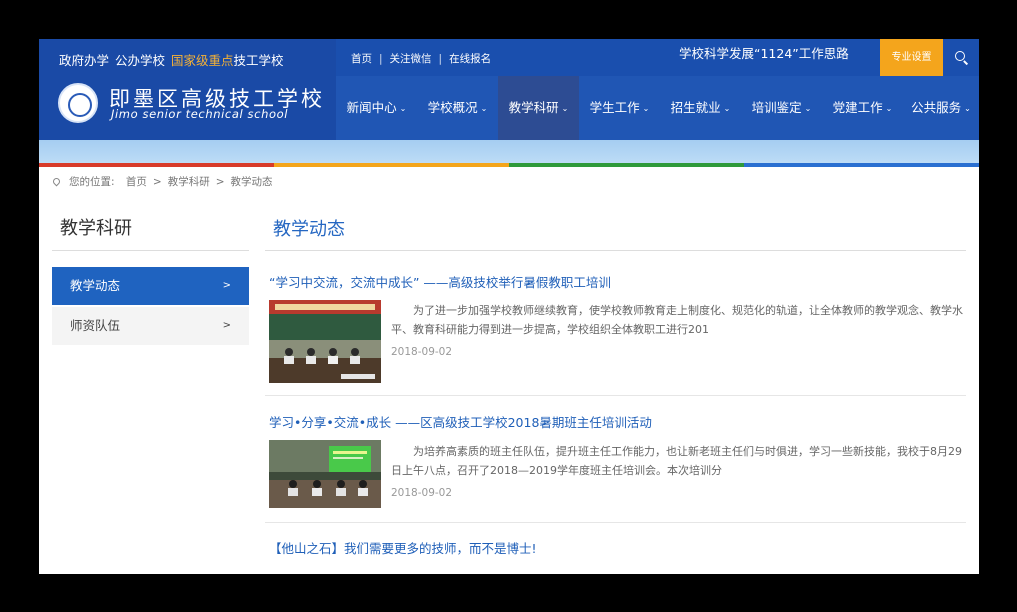 This screenshot has width=1017, height=612. Describe the element at coordinates (764, 52) in the screenshot. I see `school-slogan: 学校科学发展“1124”工作思路` at that location.